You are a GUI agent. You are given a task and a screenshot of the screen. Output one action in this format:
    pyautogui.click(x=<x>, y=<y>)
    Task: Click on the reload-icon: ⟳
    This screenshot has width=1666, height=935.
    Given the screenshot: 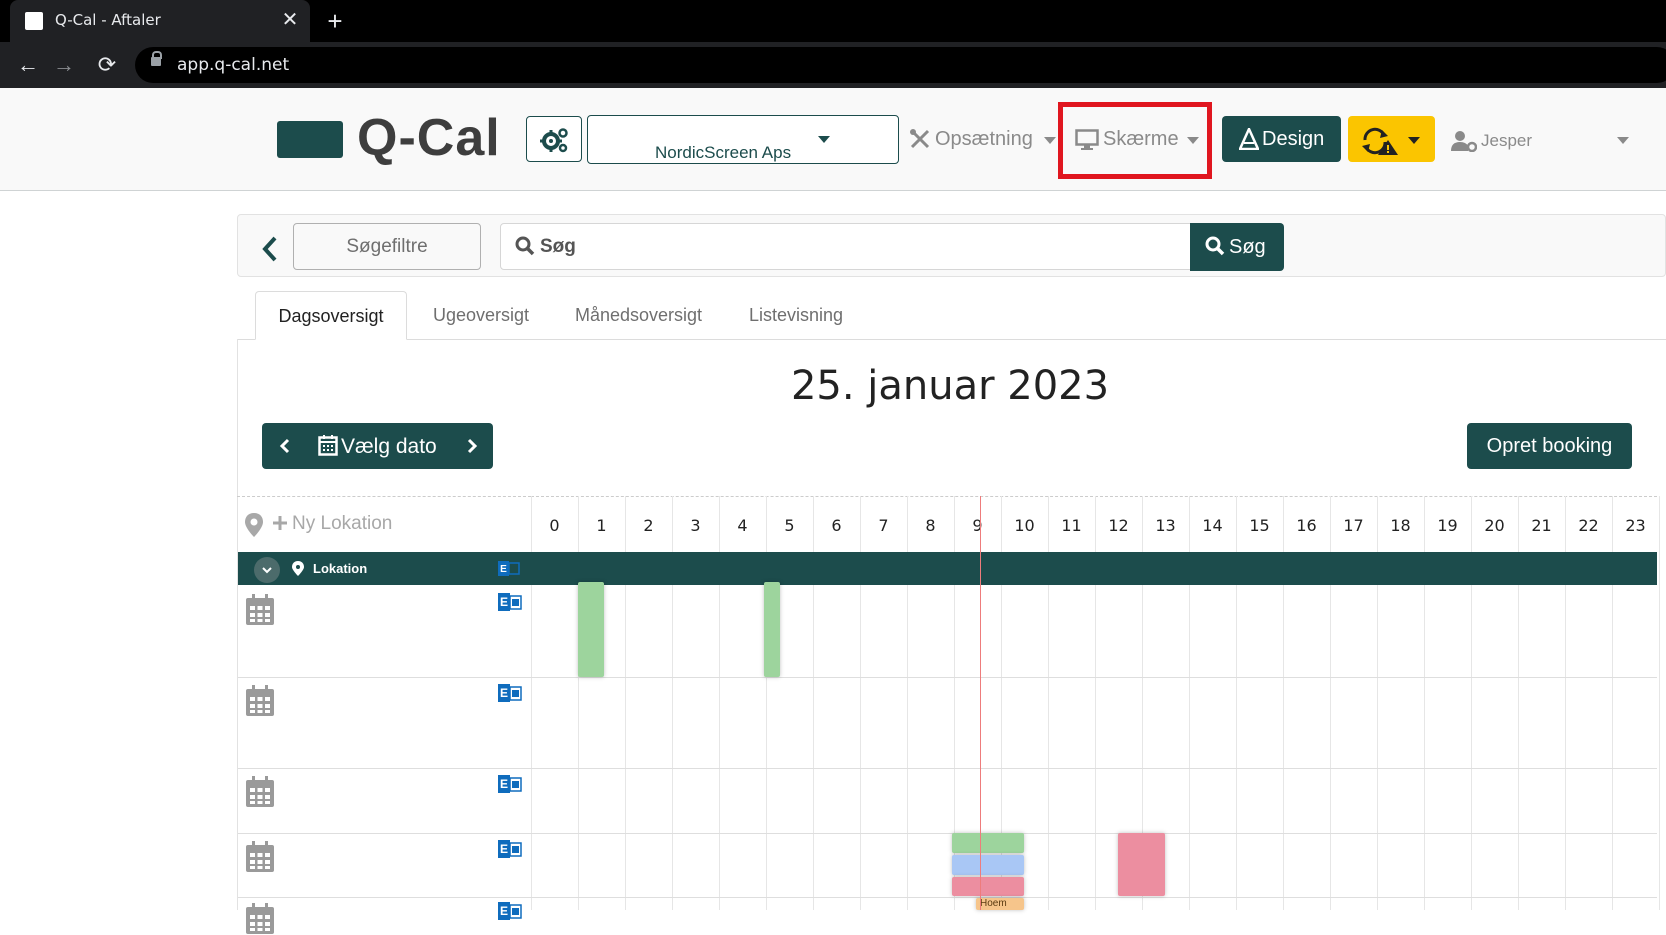 What is the action you would take?
    pyautogui.click(x=107, y=65)
    